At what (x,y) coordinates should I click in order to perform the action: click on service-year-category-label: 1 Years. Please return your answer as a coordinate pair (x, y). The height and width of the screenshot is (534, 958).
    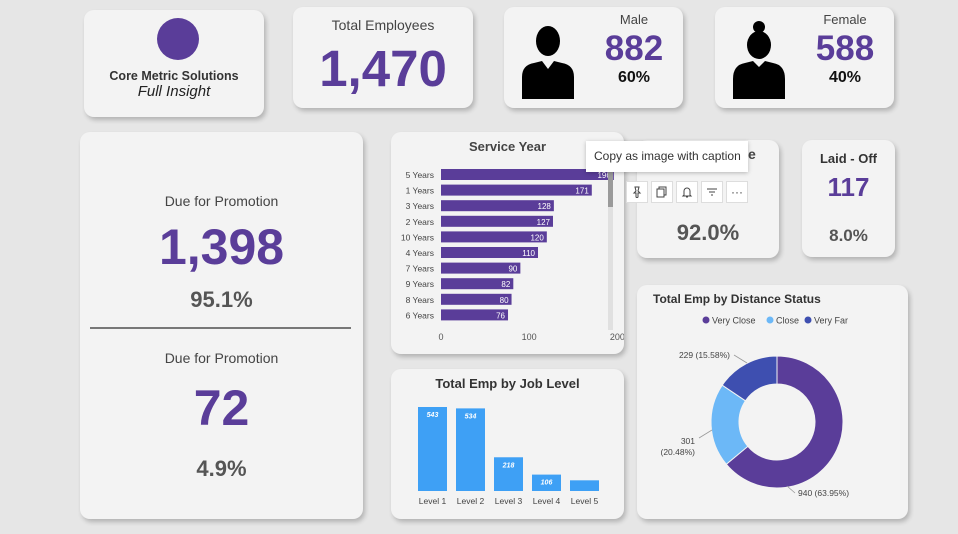
    Looking at the image, I should click on (420, 191).